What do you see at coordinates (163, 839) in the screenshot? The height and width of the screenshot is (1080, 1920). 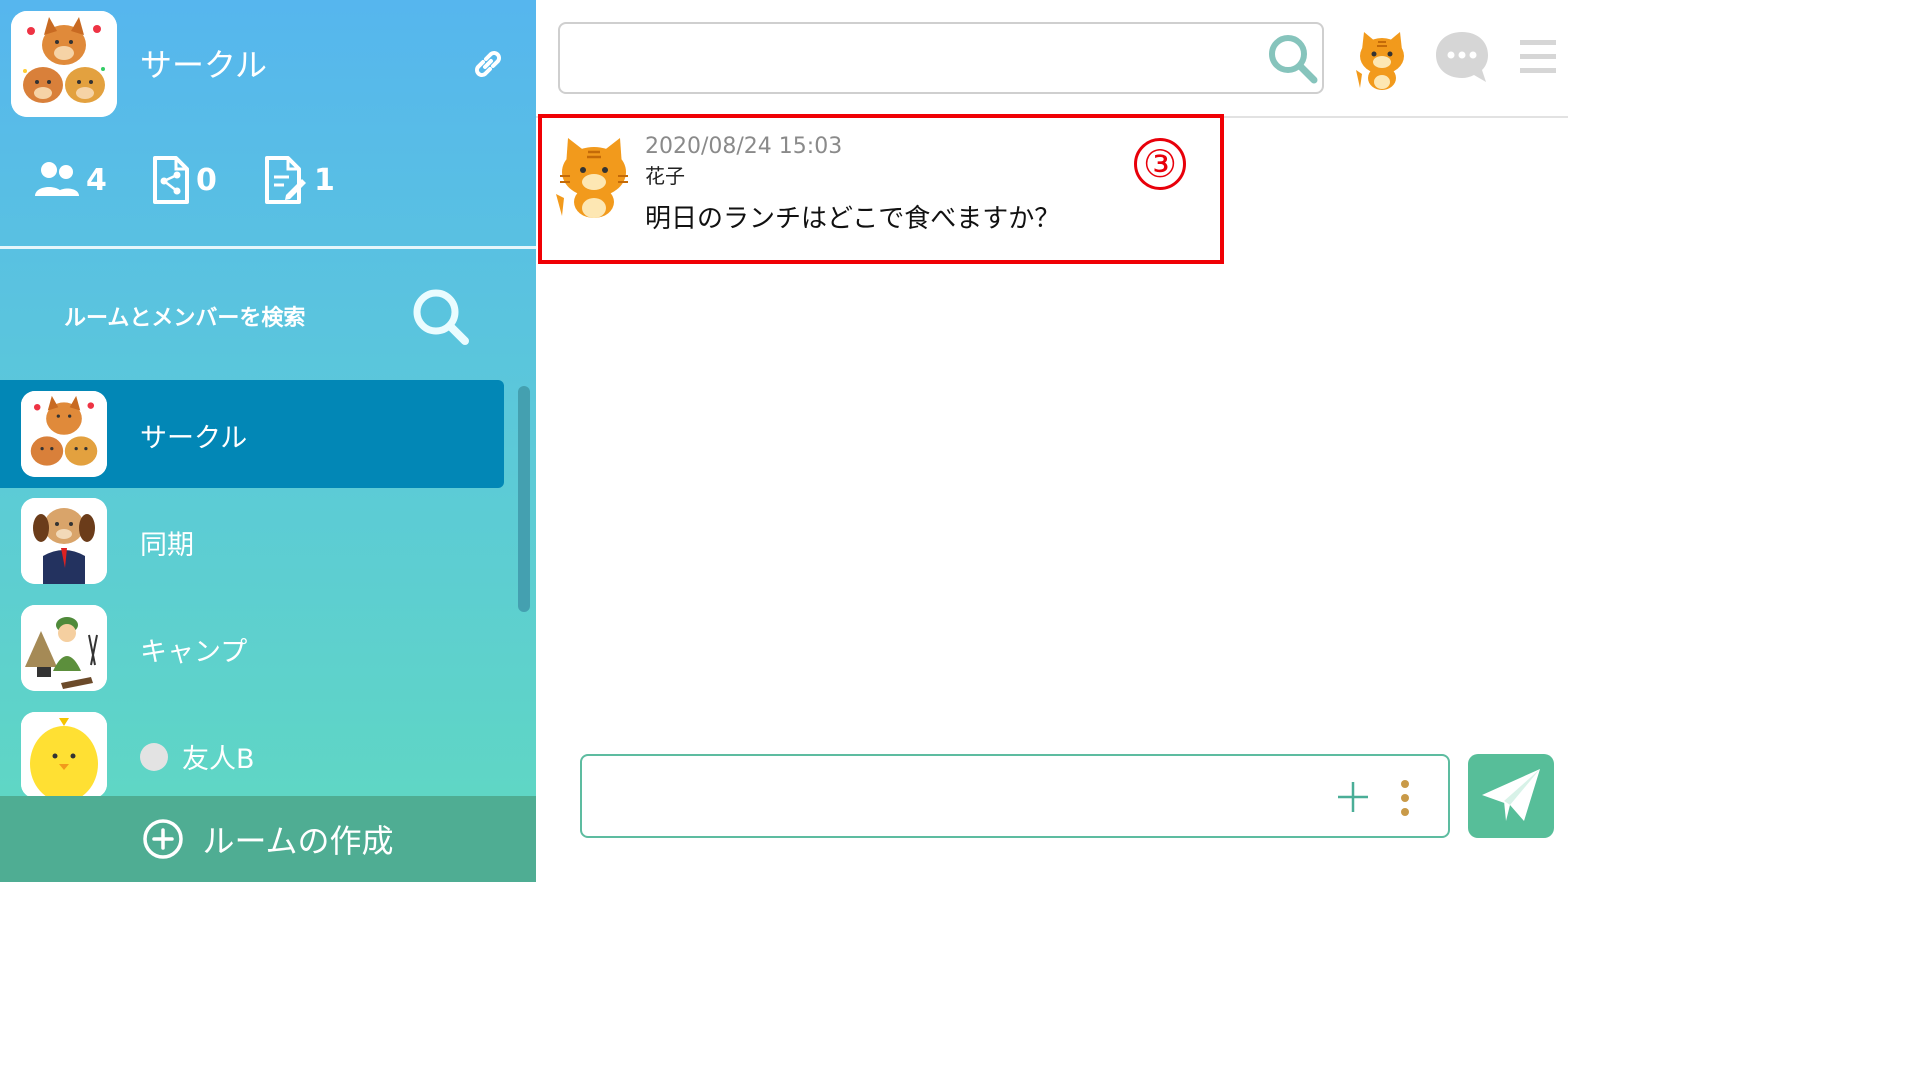 I see `add-circle-icon` at bounding box center [163, 839].